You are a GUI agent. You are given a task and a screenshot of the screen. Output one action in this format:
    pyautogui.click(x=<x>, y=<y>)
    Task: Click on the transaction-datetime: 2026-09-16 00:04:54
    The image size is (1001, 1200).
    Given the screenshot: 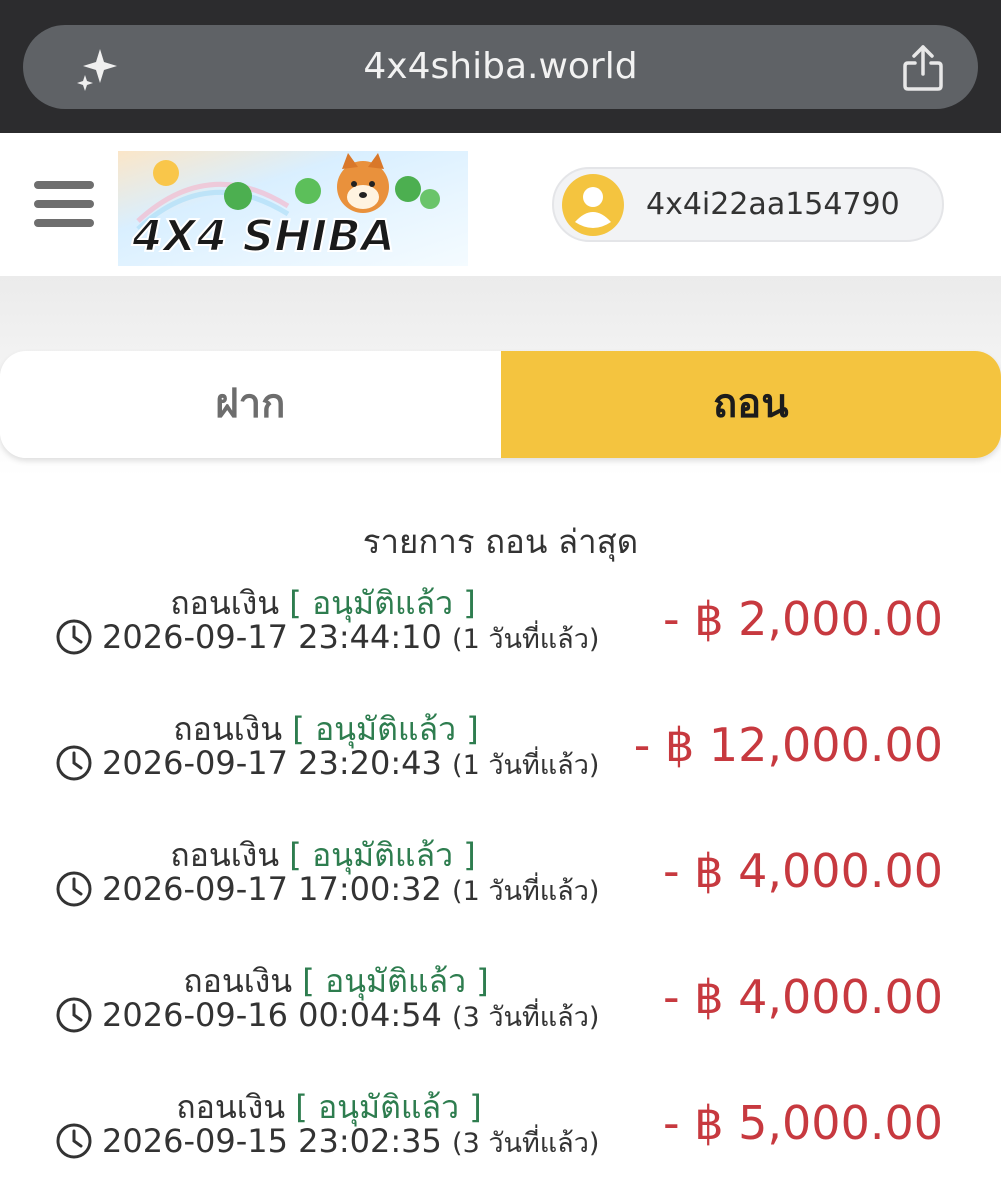 What is the action you would take?
    pyautogui.click(x=272, y=1015)
    